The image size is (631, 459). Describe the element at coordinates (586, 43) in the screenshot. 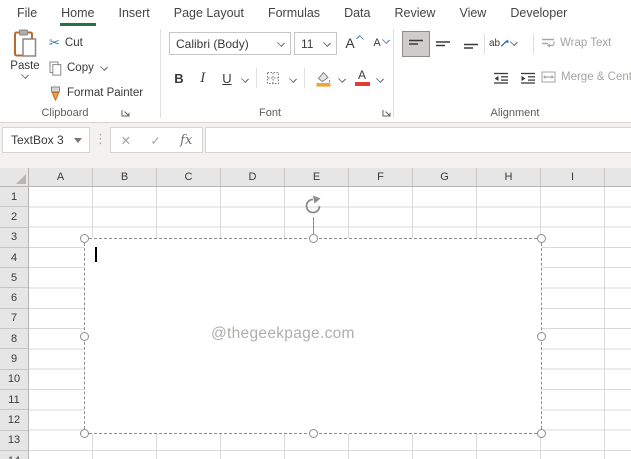

I see `wrap-text-label: Wrap Text` at that location.